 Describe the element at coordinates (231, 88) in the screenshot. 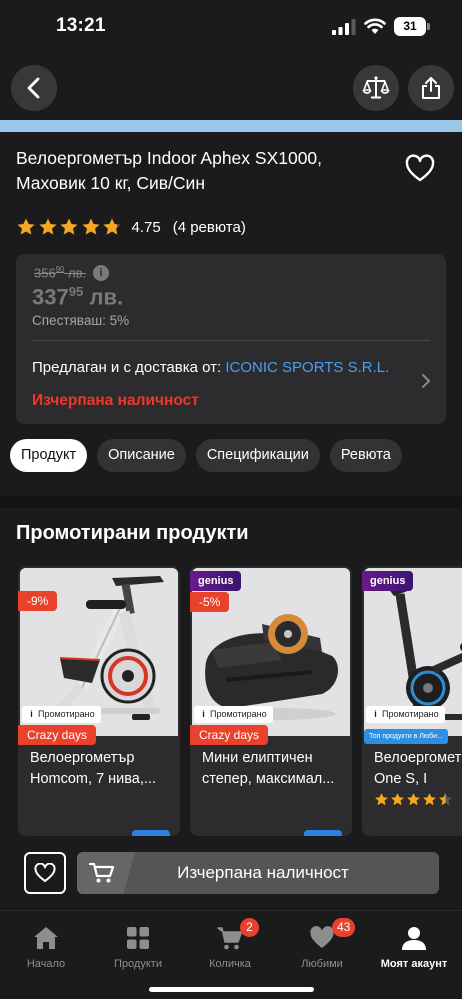

I see `top-navigation` at that location.